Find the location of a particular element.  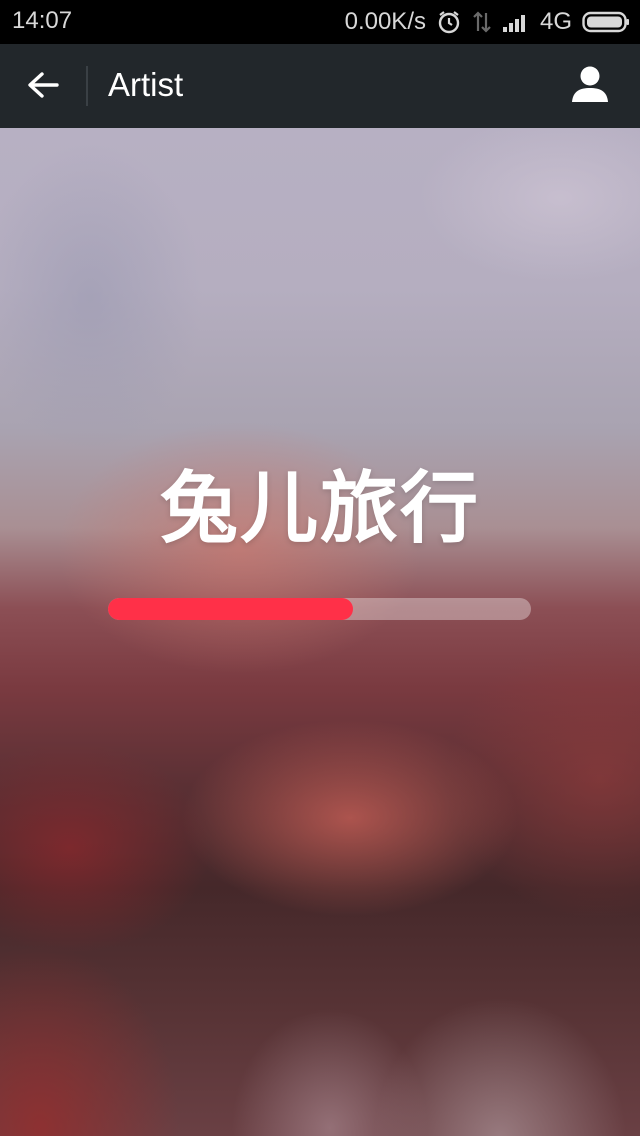

net-speed: 0.00K/s is located at coordinates (385, 21).